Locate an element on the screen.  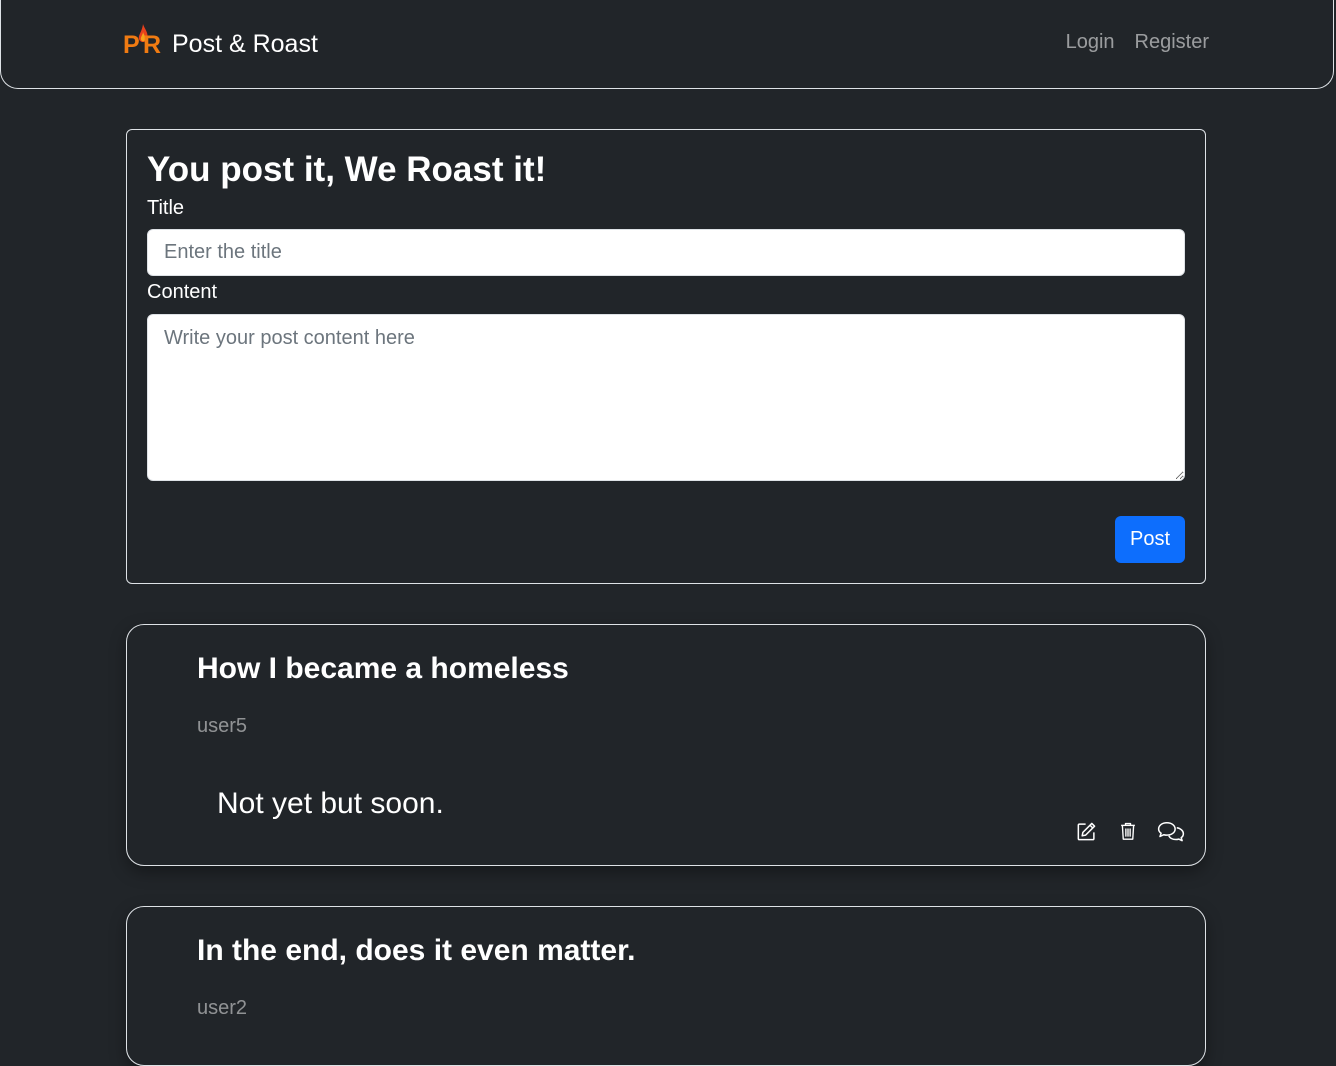
brand-logo-r: R is located at coordinates (152, 45).